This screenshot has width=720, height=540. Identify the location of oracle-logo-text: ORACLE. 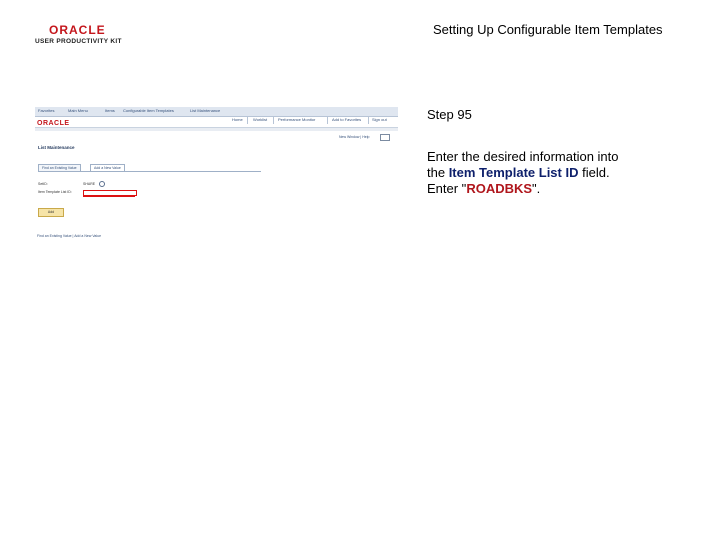
(77, 30).